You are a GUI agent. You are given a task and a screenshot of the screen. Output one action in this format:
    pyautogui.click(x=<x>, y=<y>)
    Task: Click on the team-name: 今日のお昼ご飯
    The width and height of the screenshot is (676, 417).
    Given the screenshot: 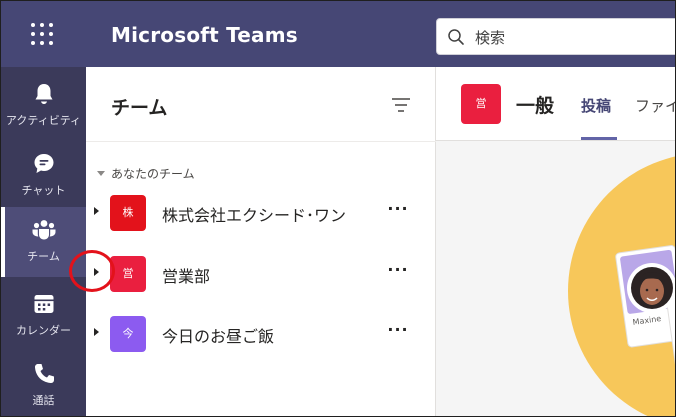 What is the action you would take?
    pyautogui.click(x=218, y=336)
    